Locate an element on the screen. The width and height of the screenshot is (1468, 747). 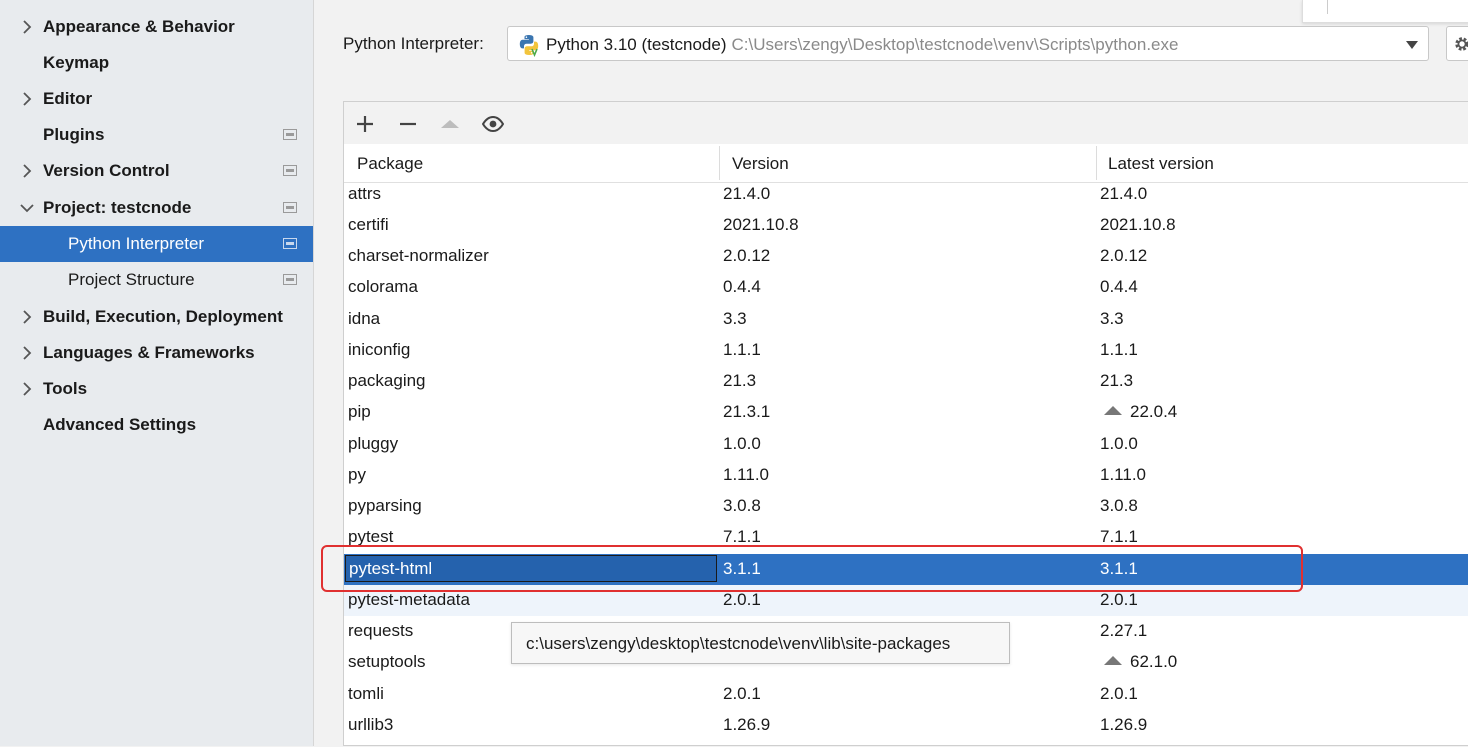
sidebar-item: Tools is located at coordinates (156, 389).